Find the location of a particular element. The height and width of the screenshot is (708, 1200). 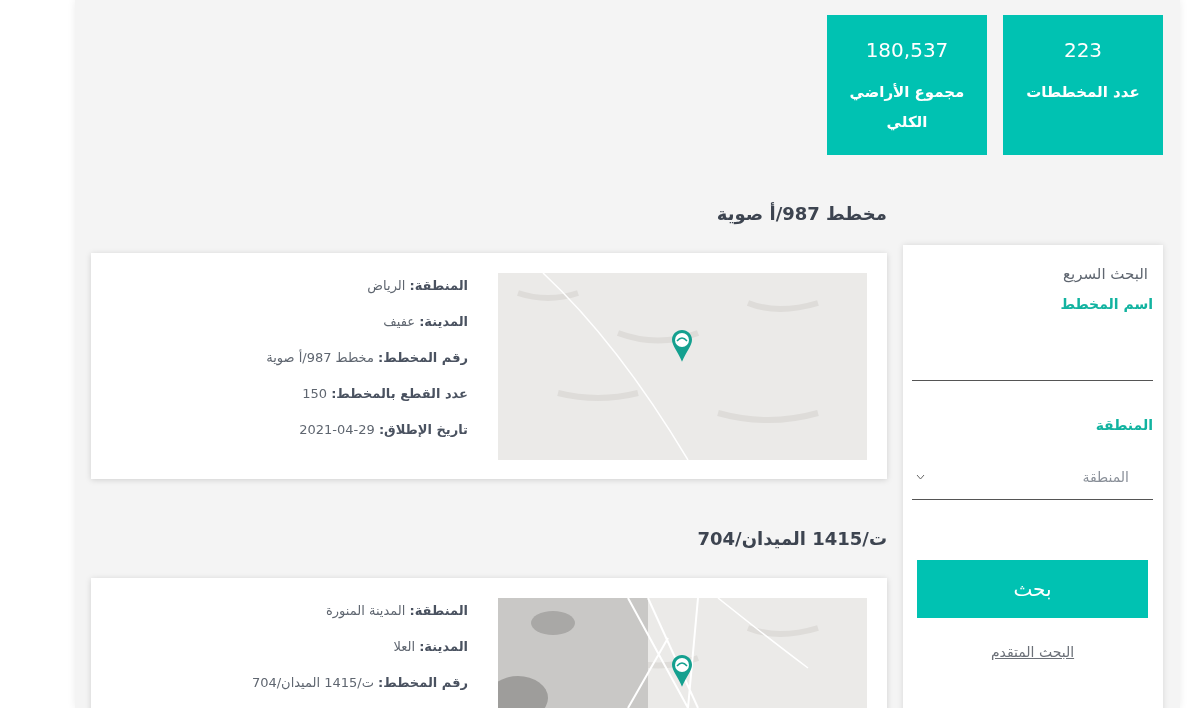

plan-detail: المدينة: العلا is located at coordinates (430, 647).